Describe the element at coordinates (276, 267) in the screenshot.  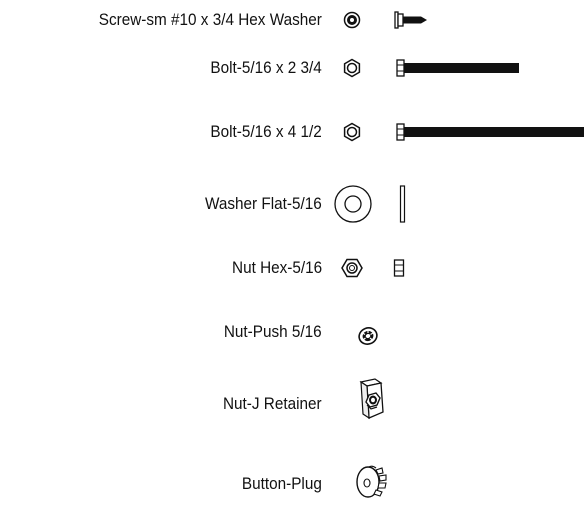
I see `part-label: Nut Hex-5/16` at that location.